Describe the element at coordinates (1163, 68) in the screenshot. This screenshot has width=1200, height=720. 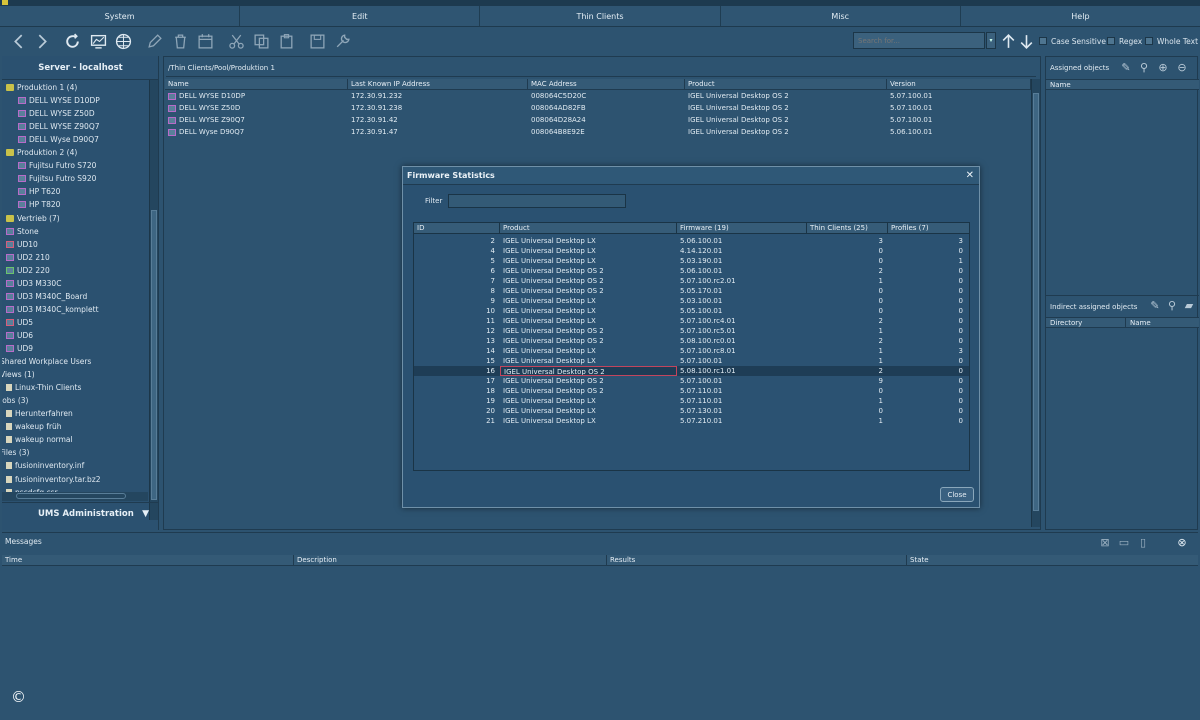
I see `add-icon: ⊕` at that location.